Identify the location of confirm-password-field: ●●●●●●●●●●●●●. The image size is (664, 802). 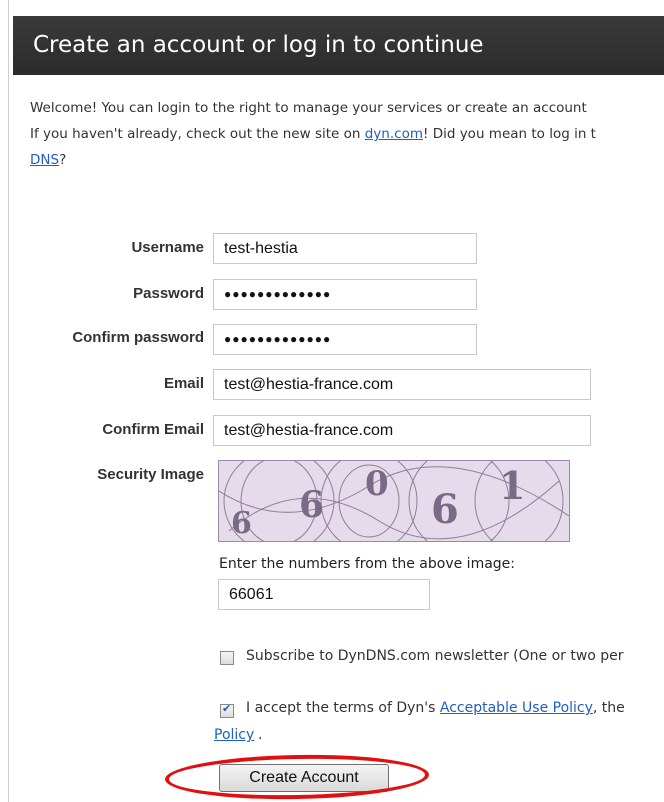
(345, 339).